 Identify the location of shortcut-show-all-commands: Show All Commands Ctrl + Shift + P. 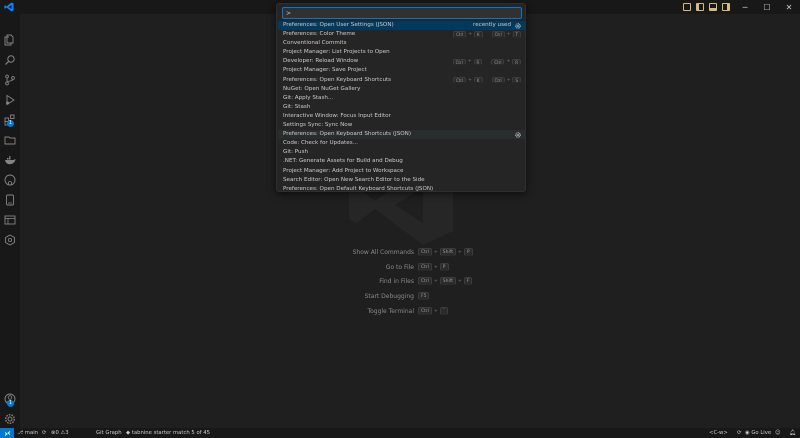
(400, 253).